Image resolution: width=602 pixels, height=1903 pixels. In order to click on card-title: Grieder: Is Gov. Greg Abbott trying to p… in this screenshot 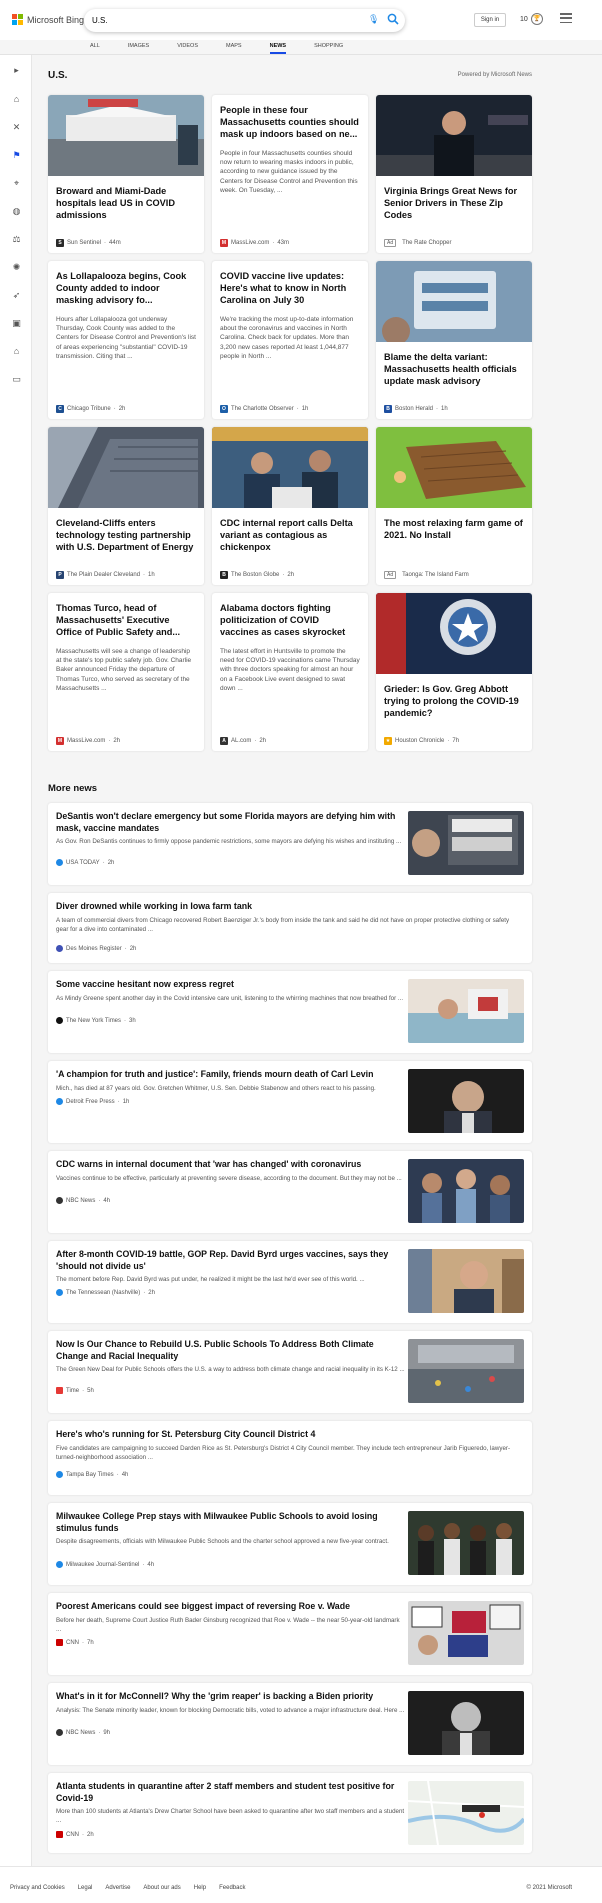, I will do `click(451, 701)`.